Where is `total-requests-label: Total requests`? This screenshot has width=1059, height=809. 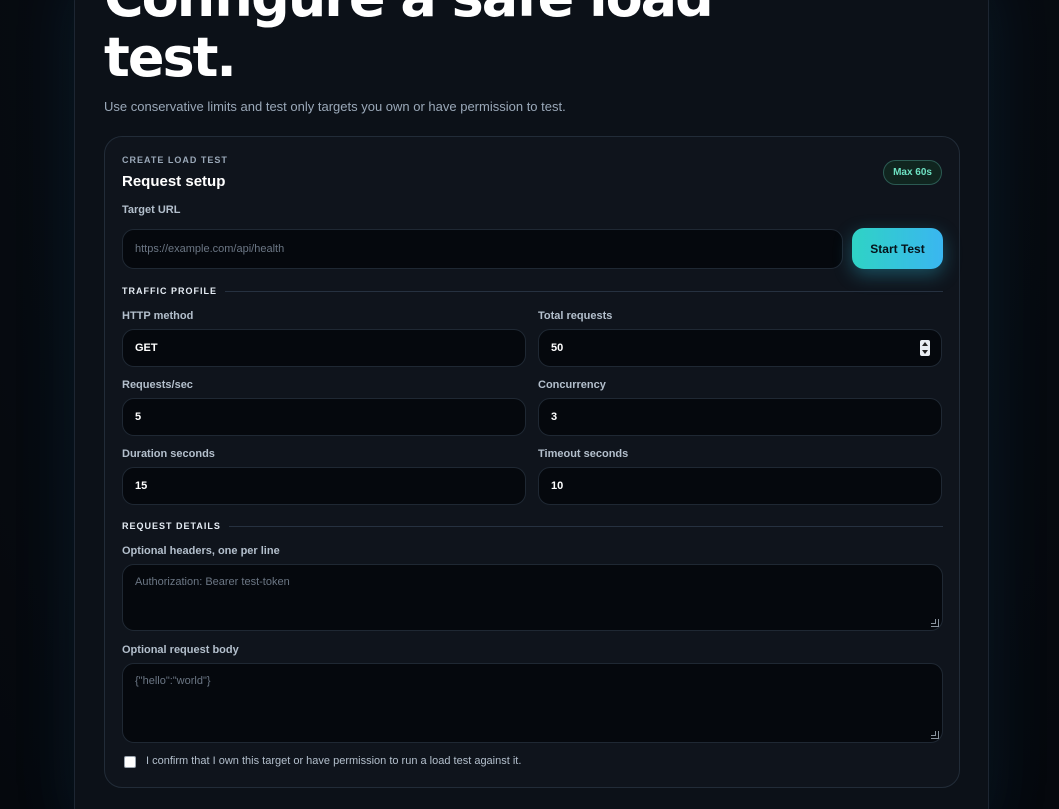 total-requests-label: Total requests is located at coordinates (575, 316).